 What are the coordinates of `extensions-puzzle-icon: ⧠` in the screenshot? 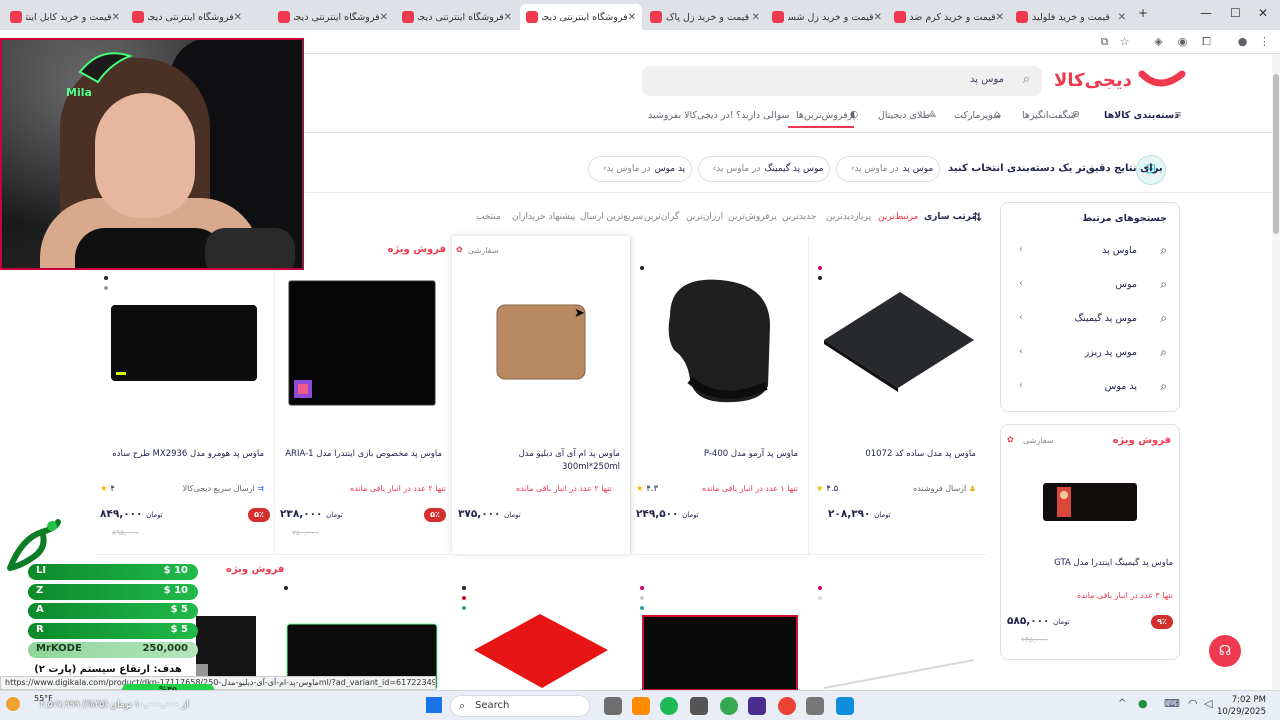 It's located at (1206, 41).